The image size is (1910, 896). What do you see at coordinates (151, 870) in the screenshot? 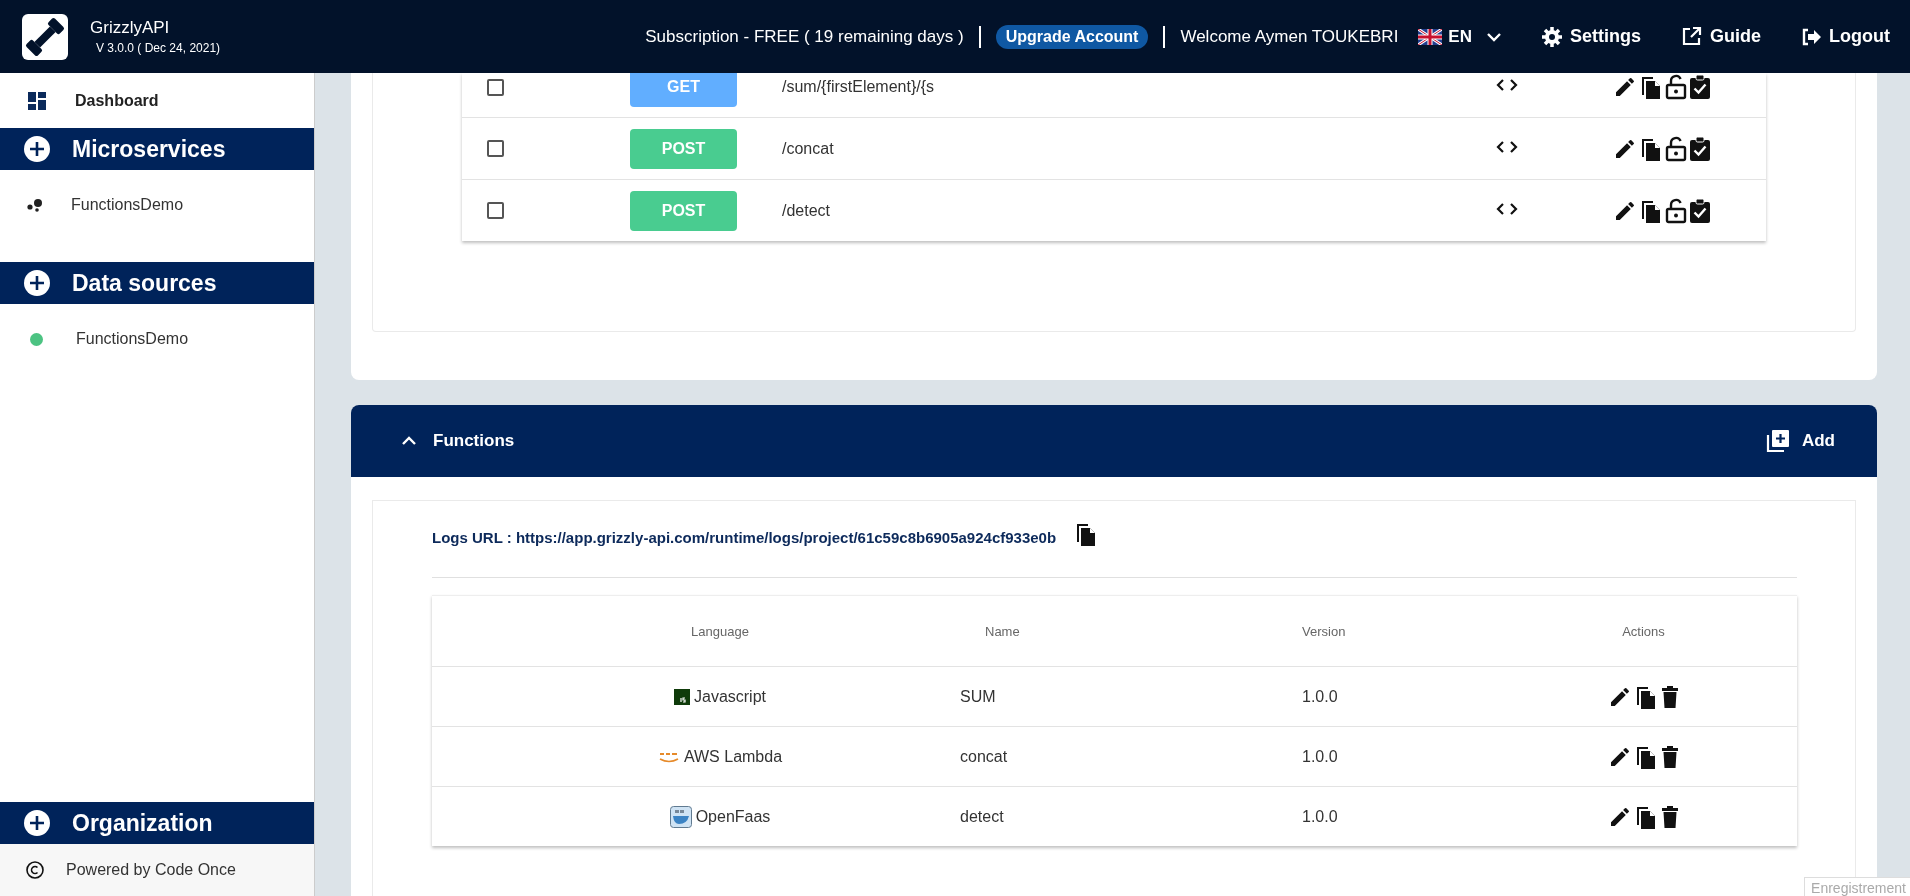
I see `footer-text: Powered by Code Once` at bounding box center [151, 870].